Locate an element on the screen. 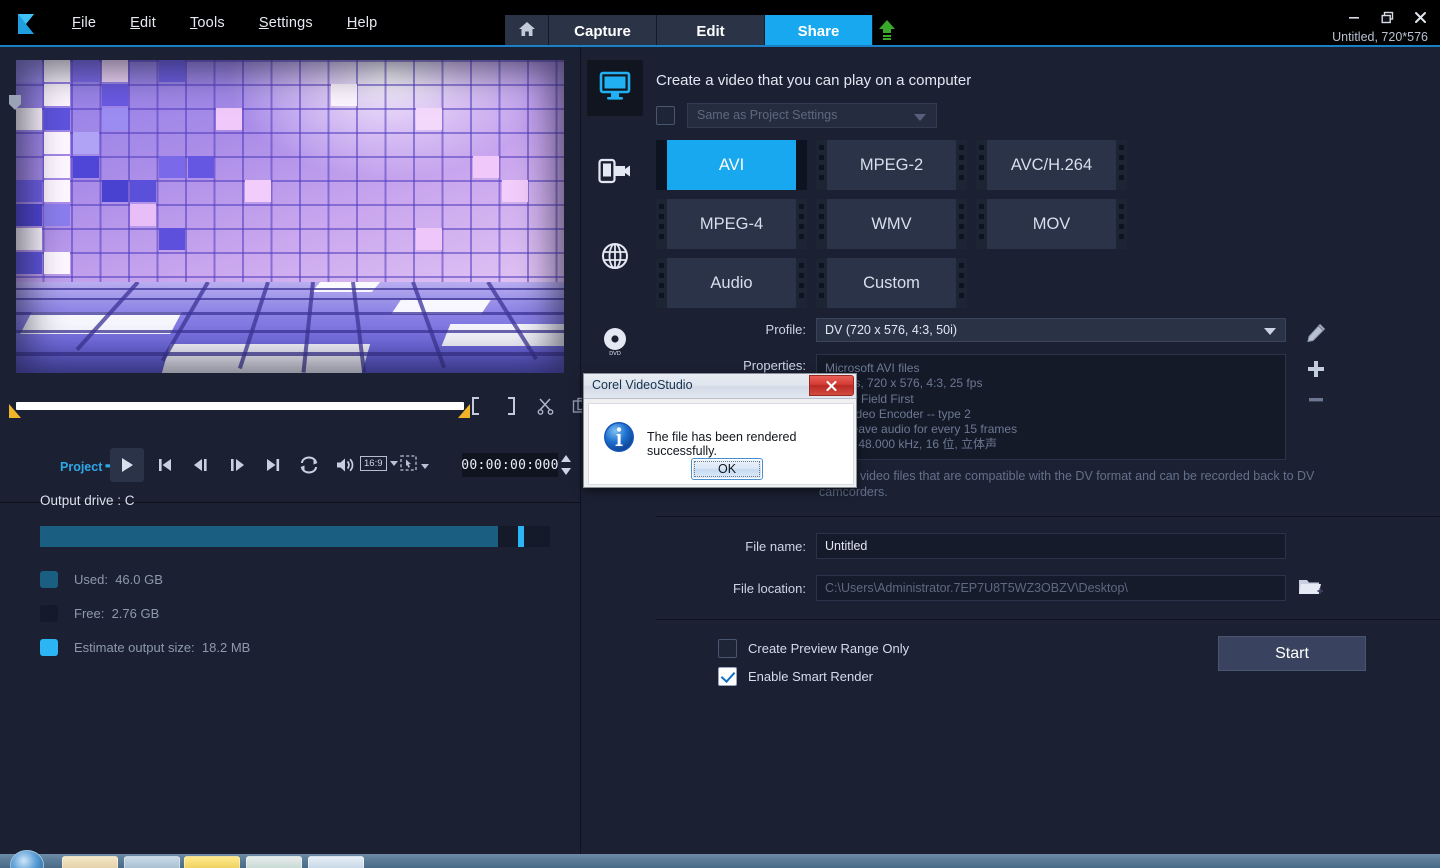 The image size is (1440, 868). mark-in-button is located at coordinates (476, 406).